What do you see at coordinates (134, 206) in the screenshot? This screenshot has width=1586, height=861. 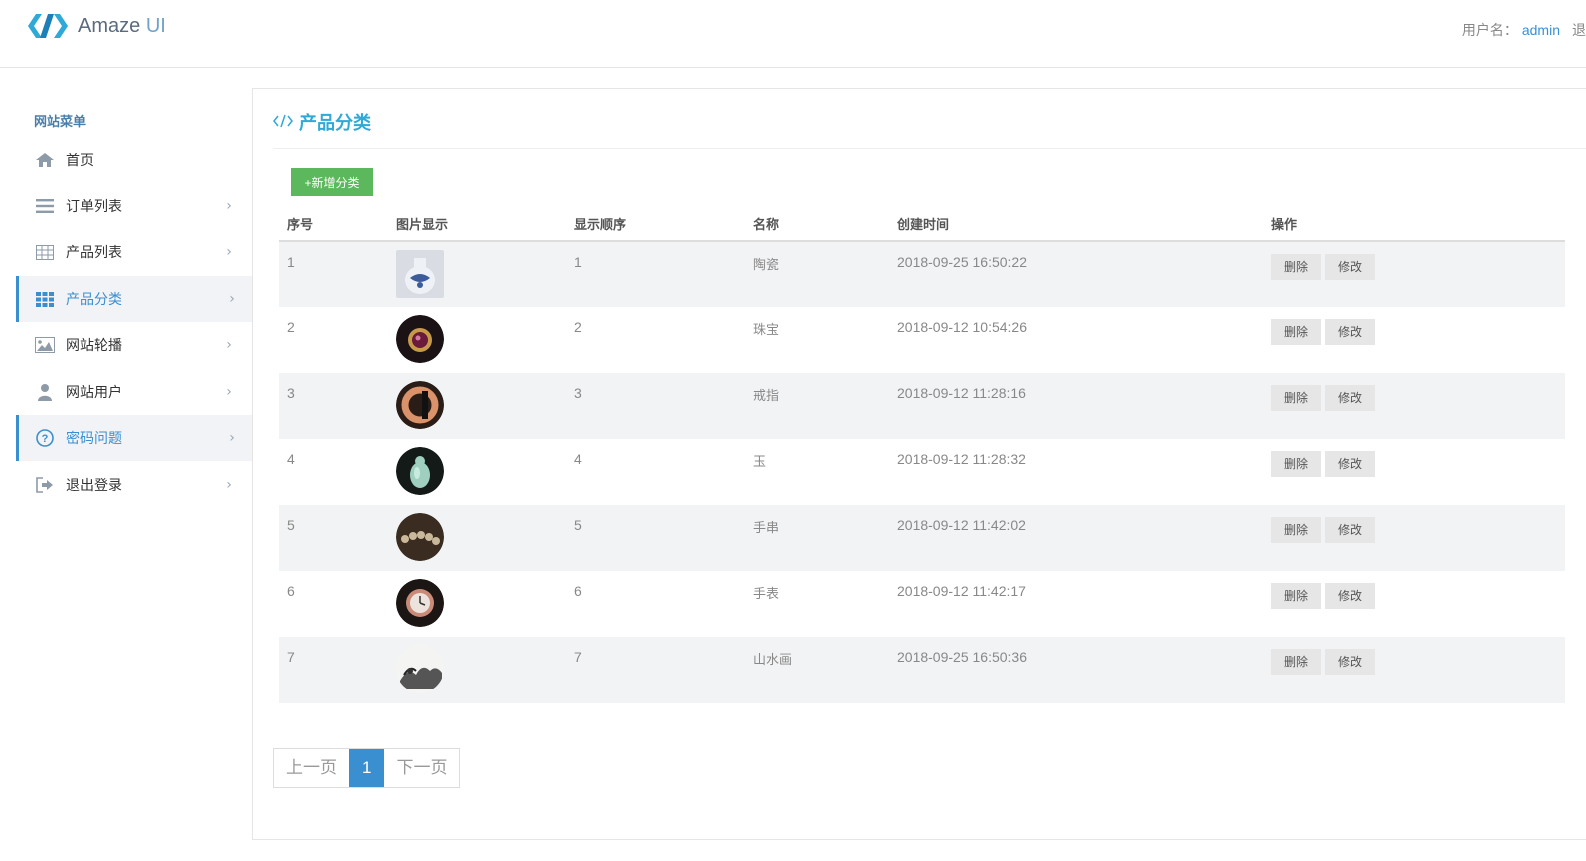 I see `sidebar-item-orders: 订单列表 ›` at bounding box center [134, 206].